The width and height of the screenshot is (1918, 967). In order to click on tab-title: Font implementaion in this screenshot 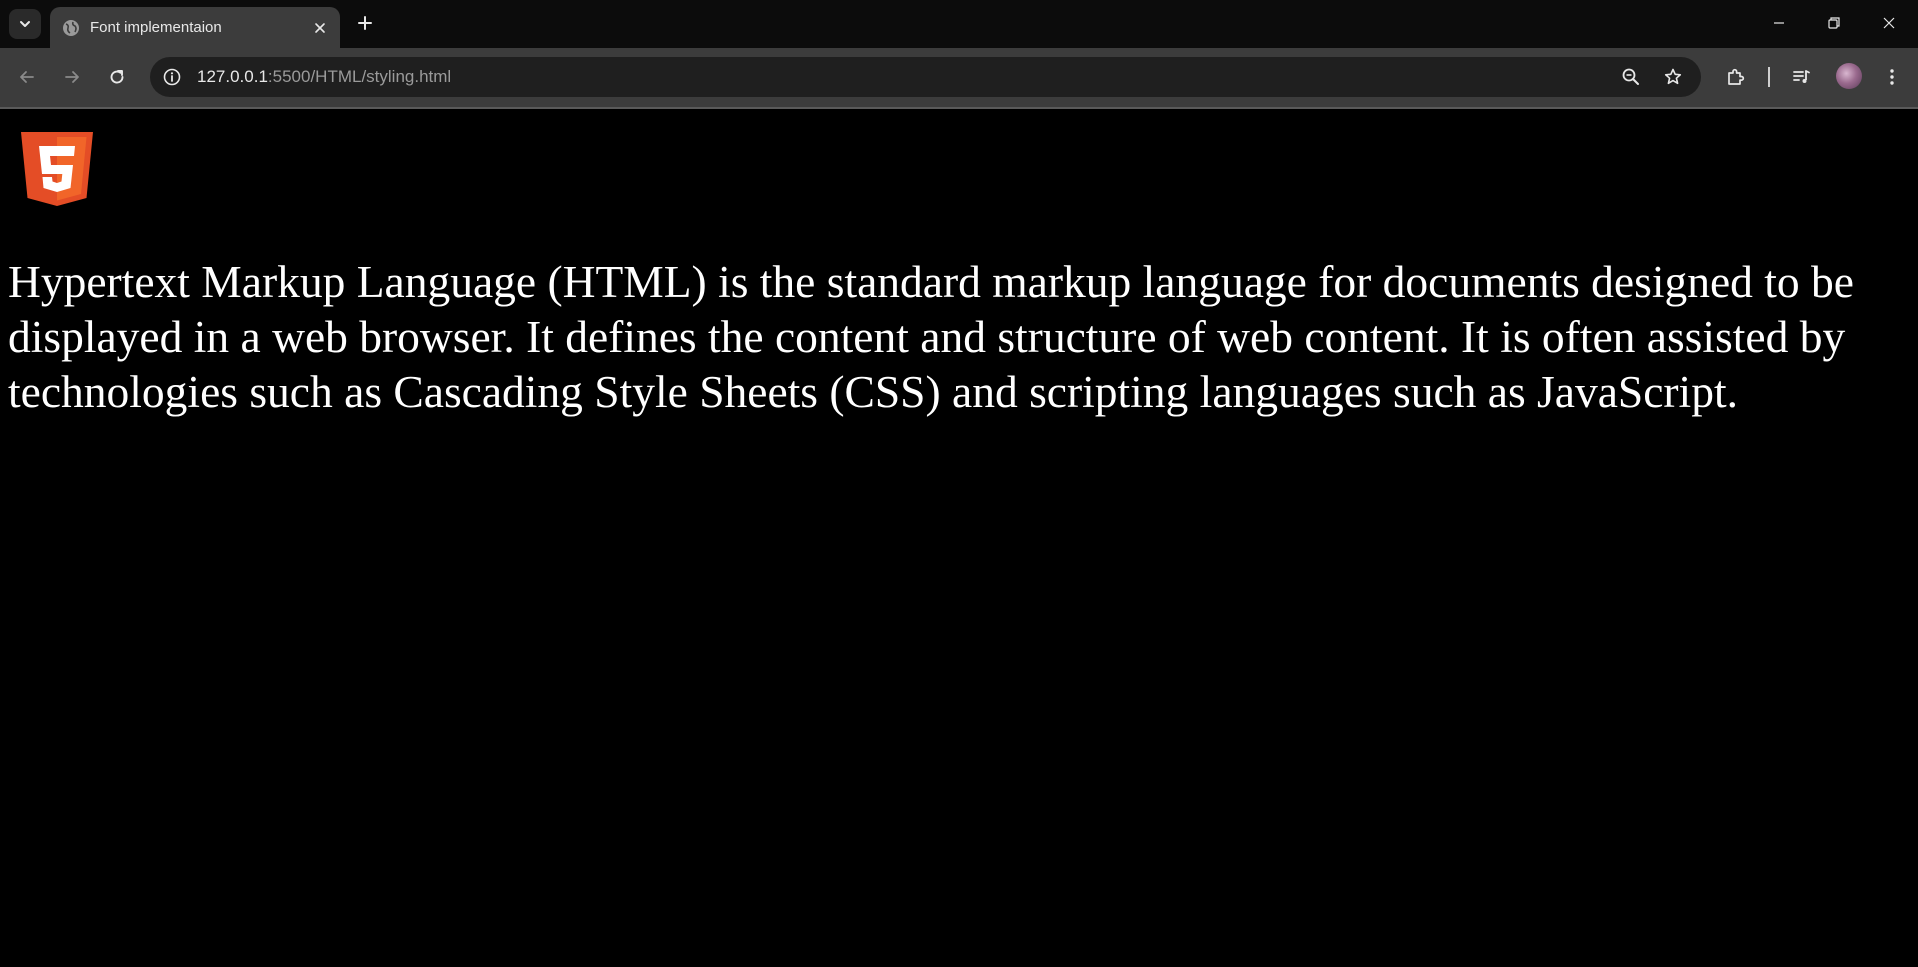, I will do `click(156, 27)`.